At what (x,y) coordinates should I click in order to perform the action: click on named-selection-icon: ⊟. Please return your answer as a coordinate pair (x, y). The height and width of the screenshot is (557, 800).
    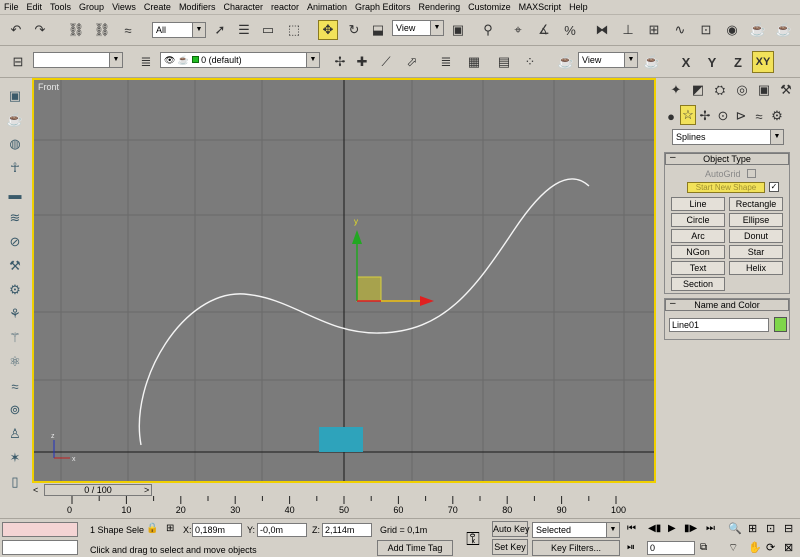
    Looking at the image, I should click on (18, 62).